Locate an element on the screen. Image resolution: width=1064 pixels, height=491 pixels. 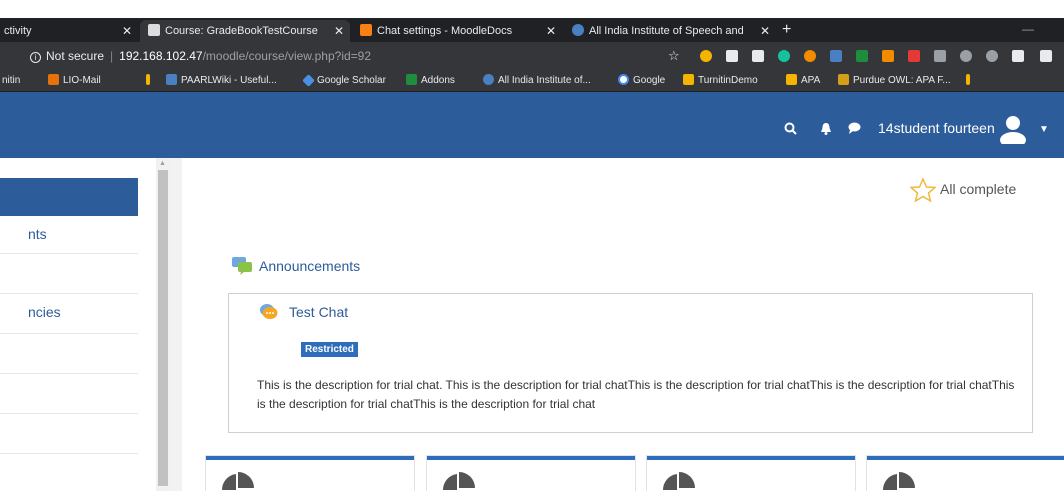
puzzle-icon is located at coordinates (1046, 56).